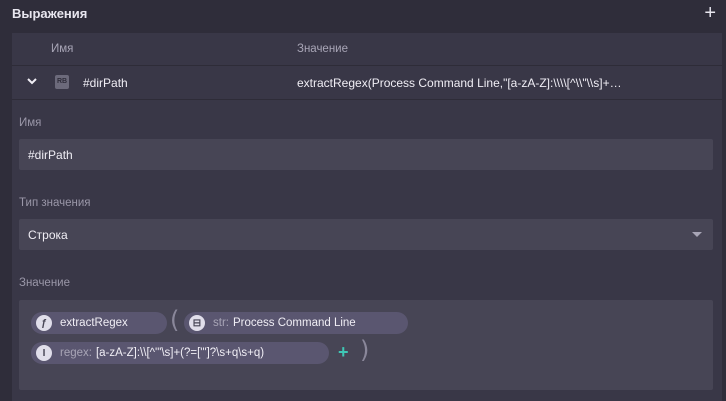 Image resolution: width=726 pixels, height=401 pixels. Describe the element at coordinates (366, 154) in the screenshot. I see `name-field: #dirPath` at that location.